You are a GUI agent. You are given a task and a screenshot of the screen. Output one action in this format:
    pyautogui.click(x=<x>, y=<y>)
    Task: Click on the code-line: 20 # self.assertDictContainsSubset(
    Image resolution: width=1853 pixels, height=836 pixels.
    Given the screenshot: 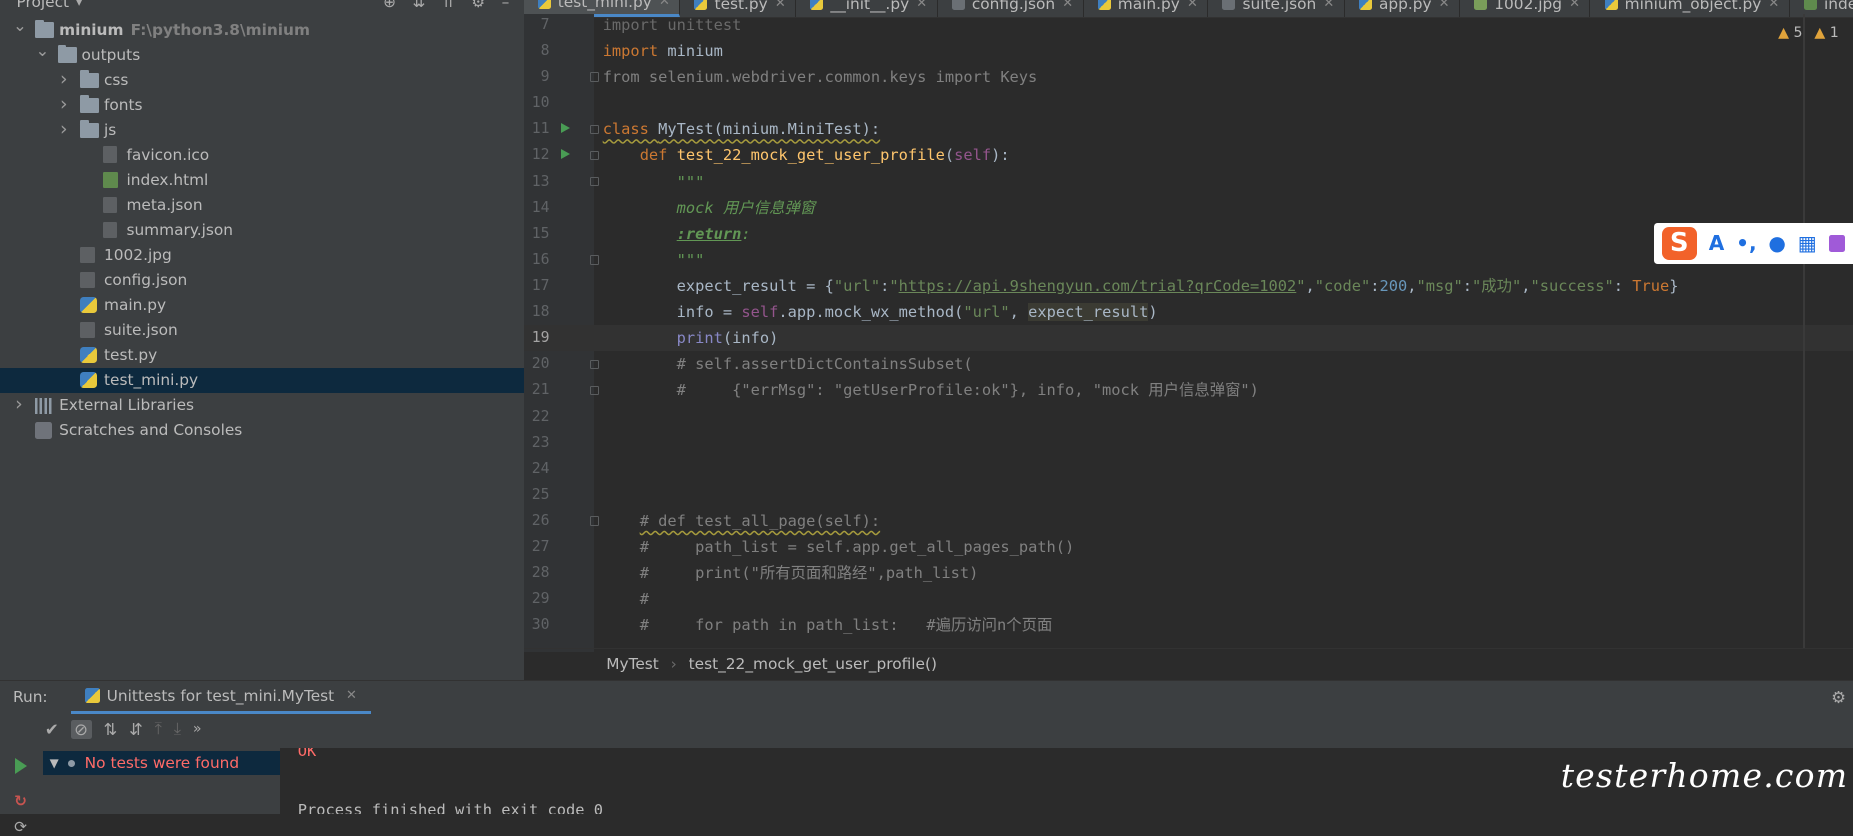 What is the action you would take?
    pyautogui.click(x=1188, y=364)
    